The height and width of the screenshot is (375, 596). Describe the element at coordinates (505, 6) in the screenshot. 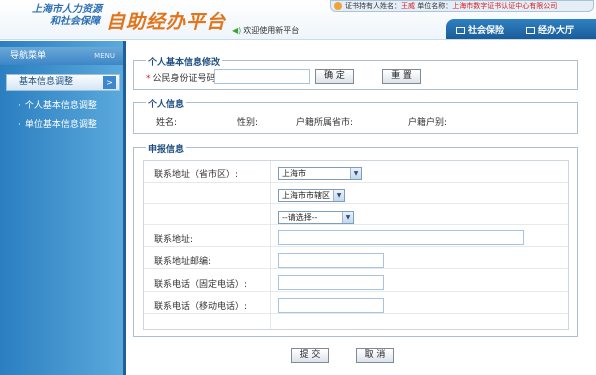

I see `unit-name: 上海市数字证书认证中心有限公司` at that location.